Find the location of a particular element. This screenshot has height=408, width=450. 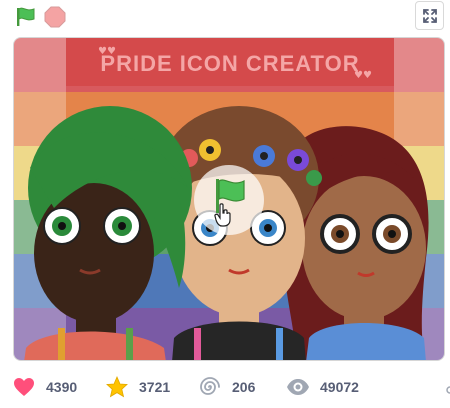

more-icon is located at coordinates (446, 388).